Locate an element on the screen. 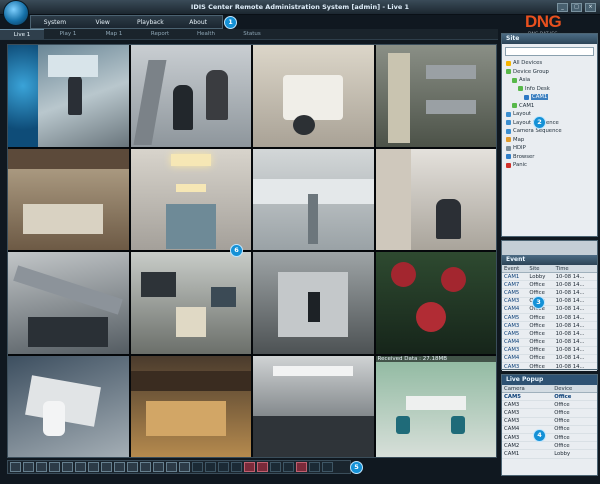  snapshot-button is located at coordinates (275, 467).